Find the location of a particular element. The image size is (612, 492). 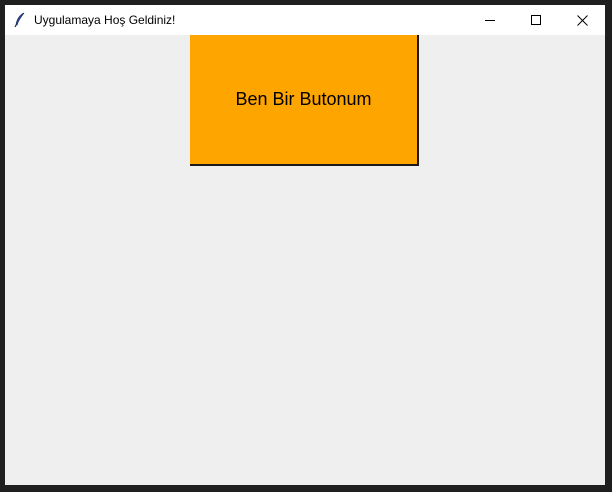

maximize-button is located at coordinates (536, 20).